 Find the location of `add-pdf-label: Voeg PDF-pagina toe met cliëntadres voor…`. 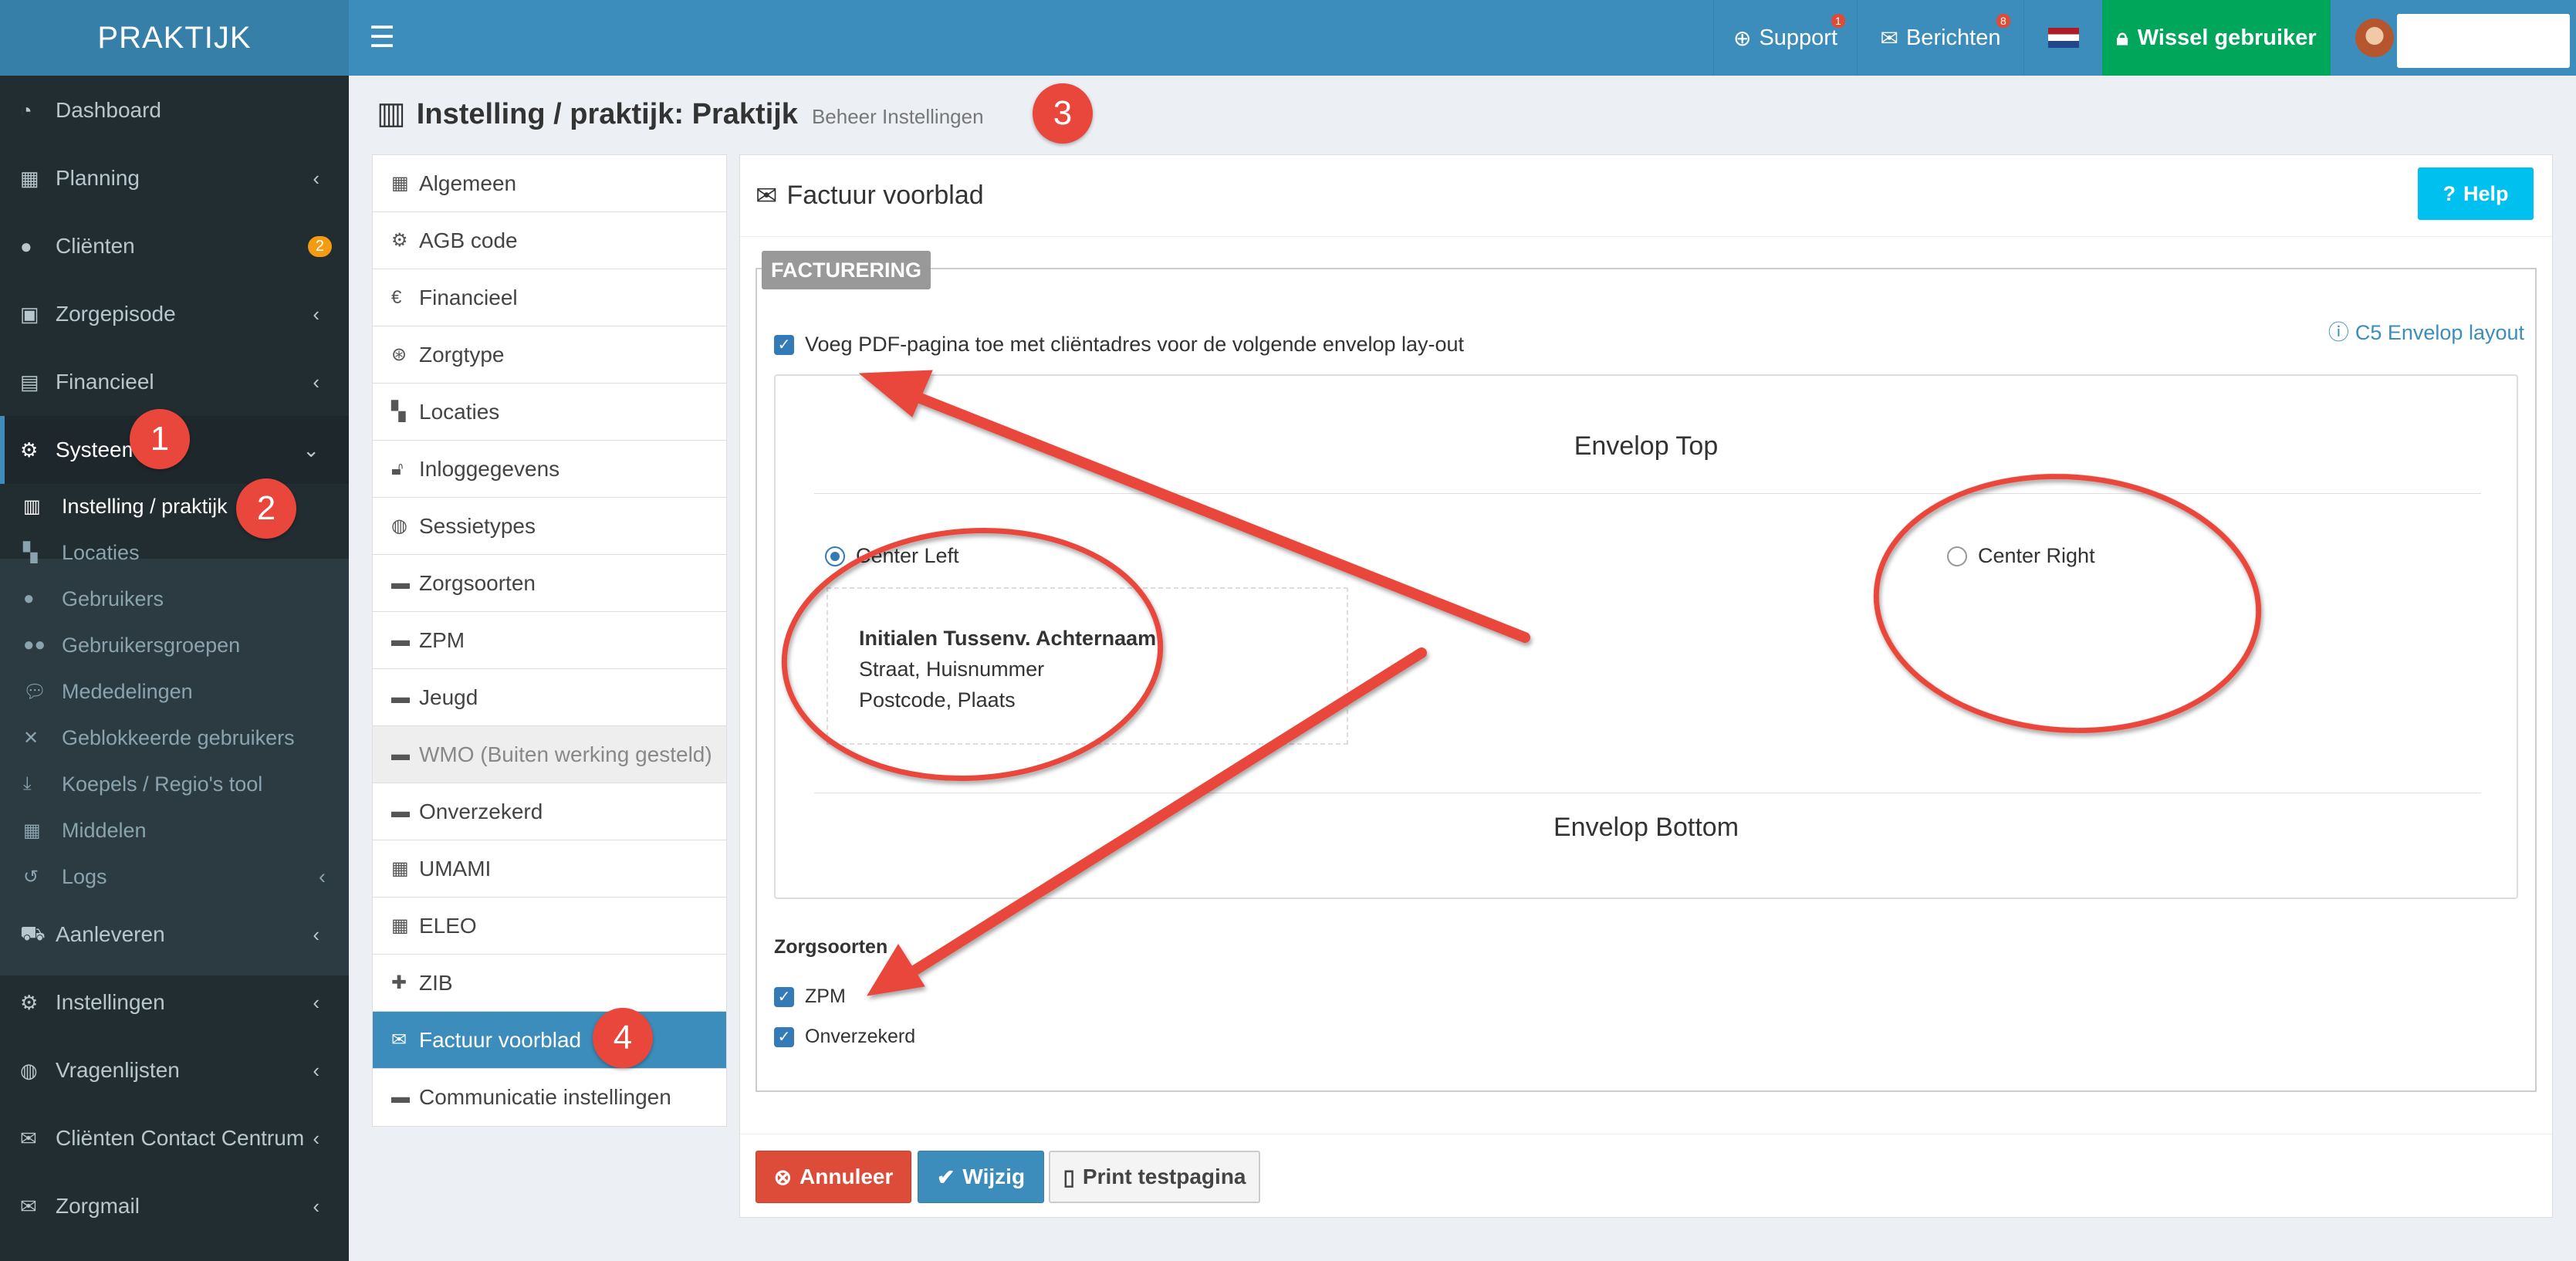

add-pdf-label: Voeg PDF-pagina toe met cliëntadres voor… is located at coordinates (1135, 344).